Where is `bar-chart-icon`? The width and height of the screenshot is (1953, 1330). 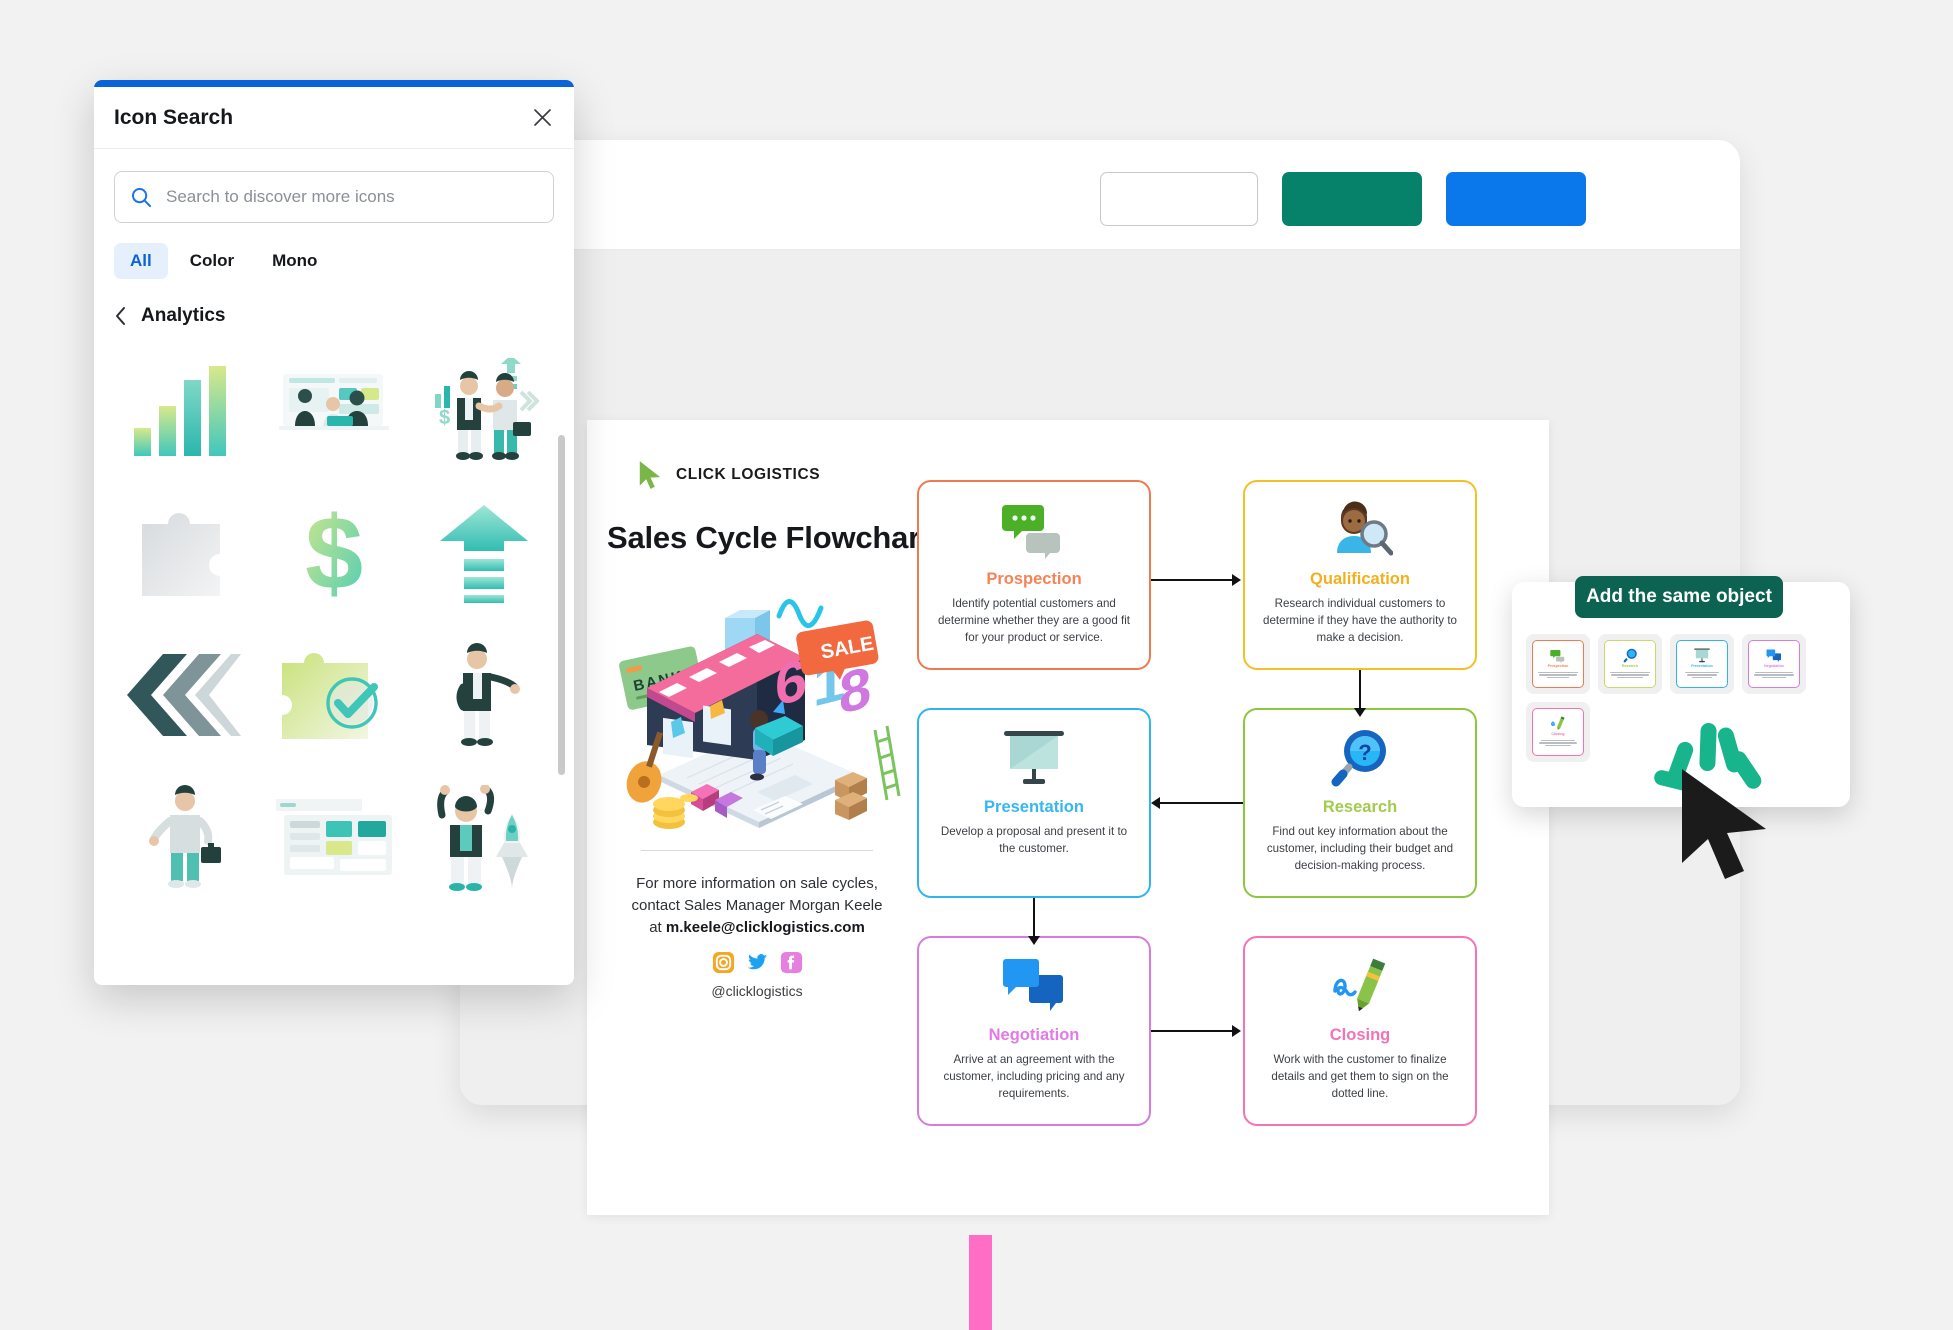 bar-chart-icon is located at coordinates (180, 411).